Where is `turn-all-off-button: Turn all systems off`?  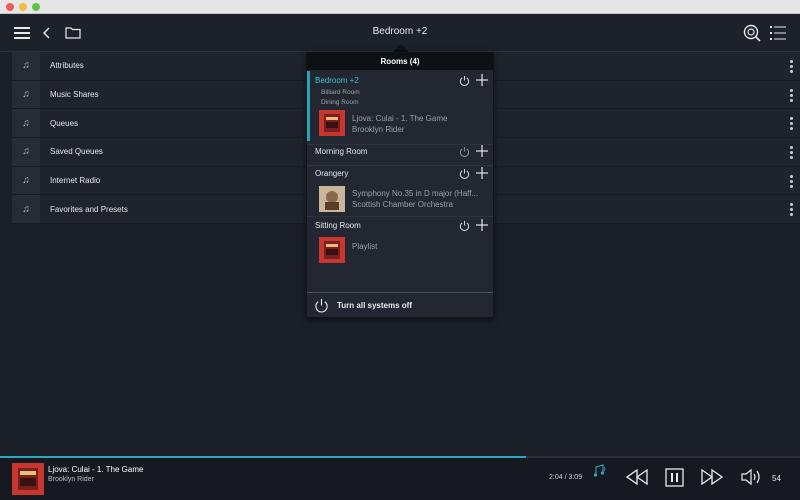 turn-all-off-button: Turn all systems off is located at coordinates (400, 305).